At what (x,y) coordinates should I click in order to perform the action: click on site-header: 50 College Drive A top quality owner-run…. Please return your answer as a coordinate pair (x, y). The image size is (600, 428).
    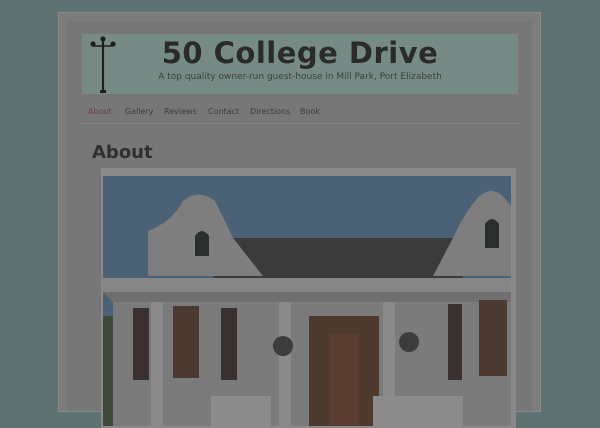
    Looking at the image, I should click on (300, 64).